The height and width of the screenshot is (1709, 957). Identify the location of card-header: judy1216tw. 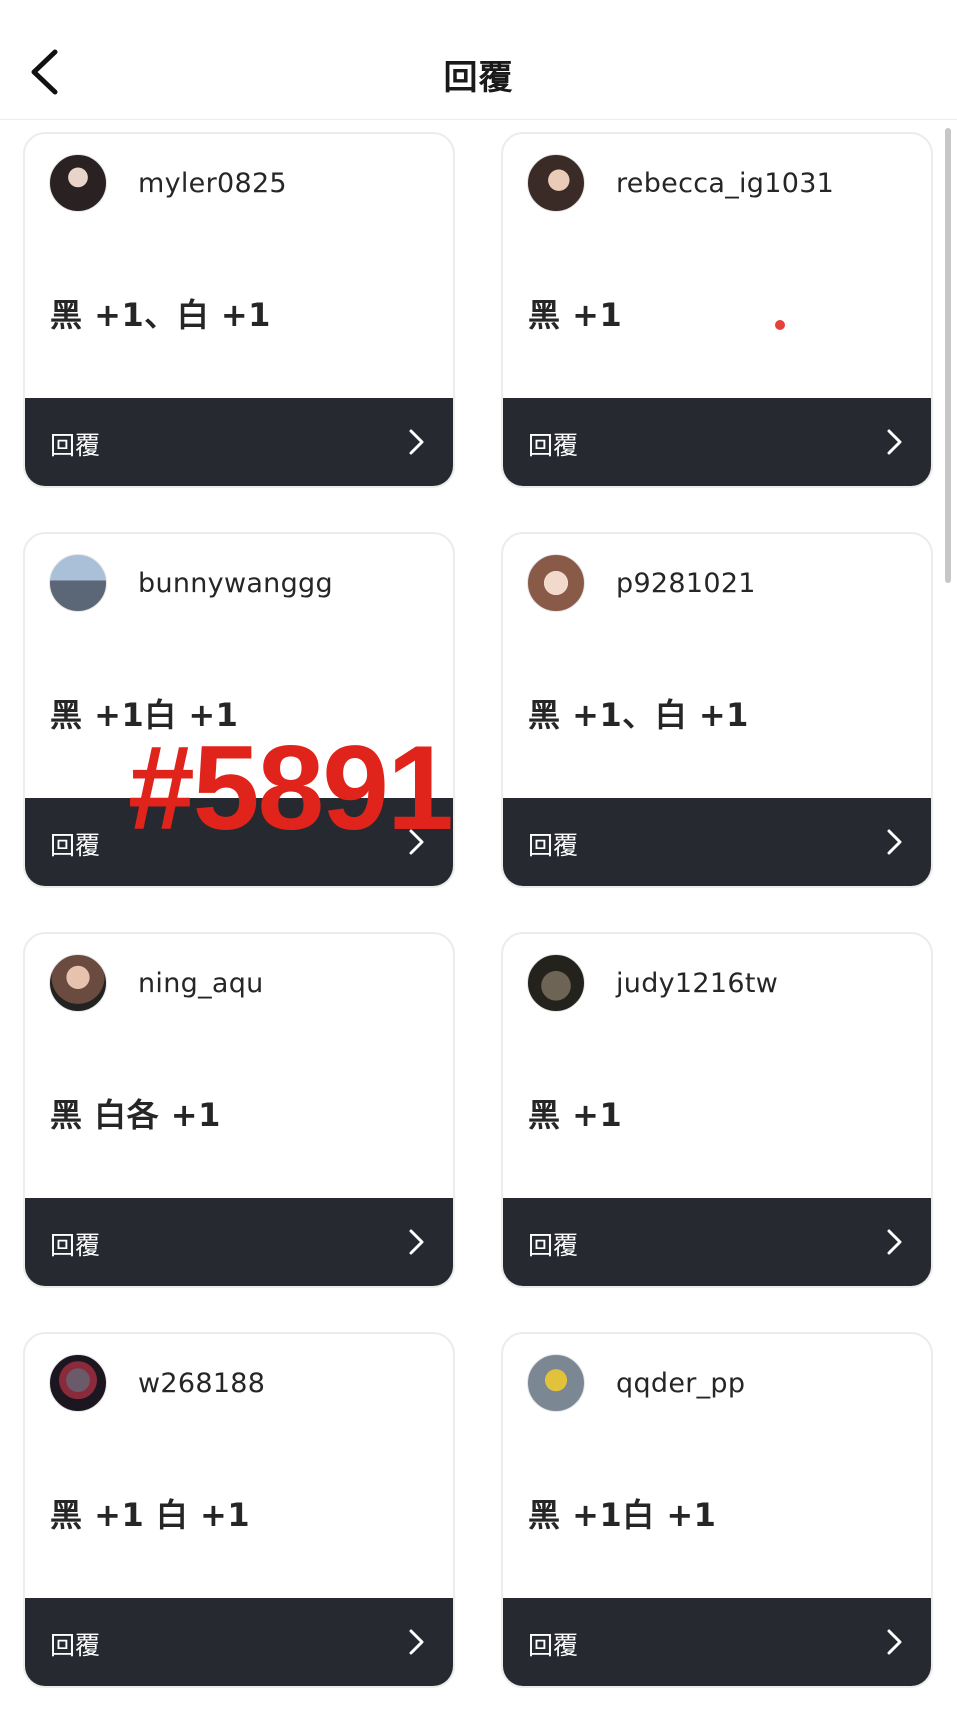
(722, 984).